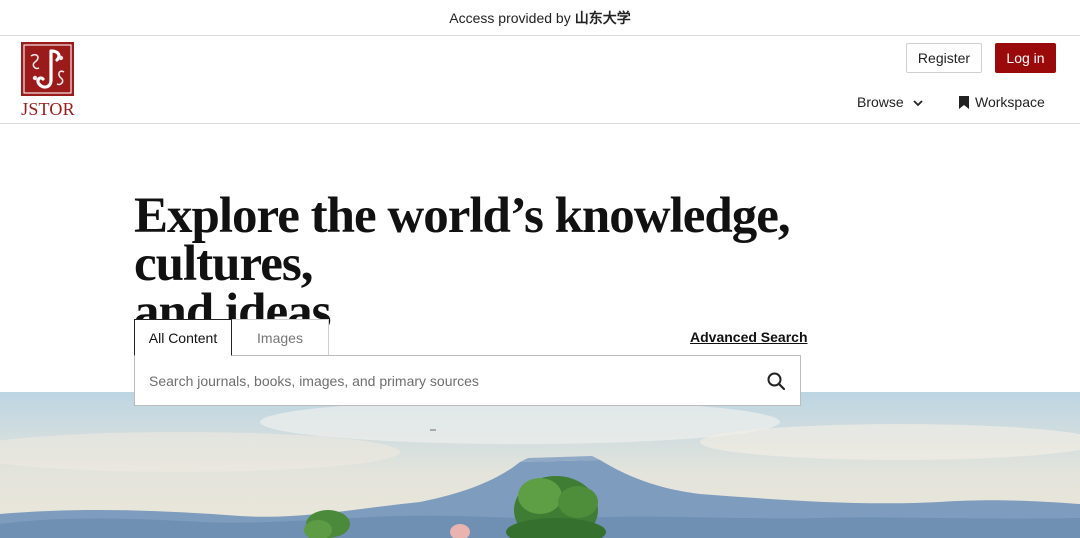 Image resolution: width=1080 pixels, height=538 pixels. I want to click on search-bar, so click(467, 380).